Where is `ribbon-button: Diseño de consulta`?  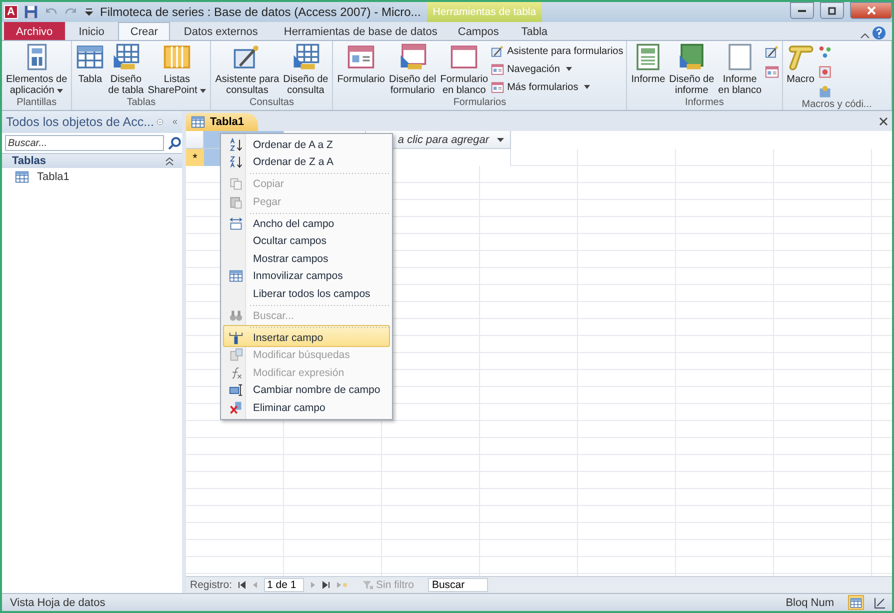
ribbon-button: Diseño de consulta is located at coordinates (306, 70).